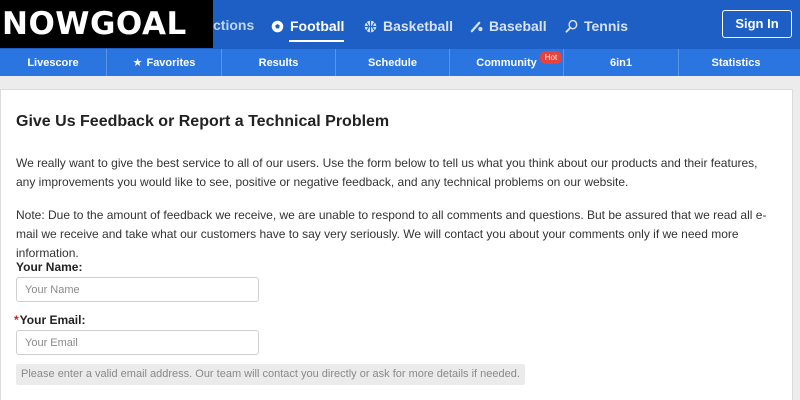  I want to click on nav-6in1: 6in1, so click(621, 62).